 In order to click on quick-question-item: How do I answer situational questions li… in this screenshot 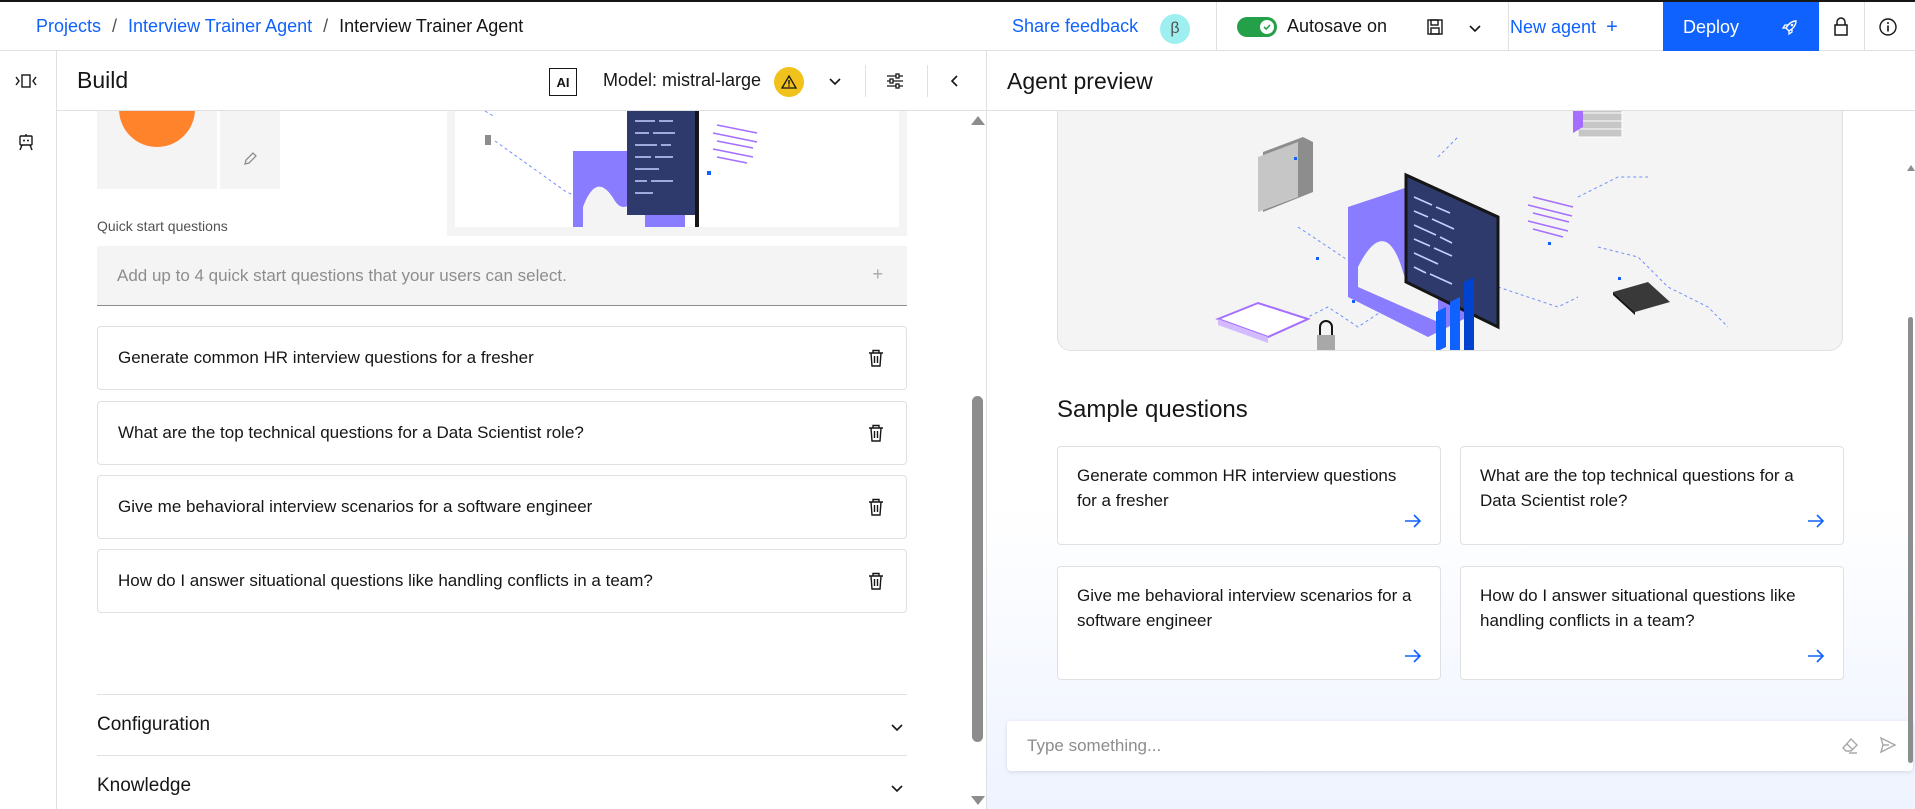, I will do `click(502, 581)`.